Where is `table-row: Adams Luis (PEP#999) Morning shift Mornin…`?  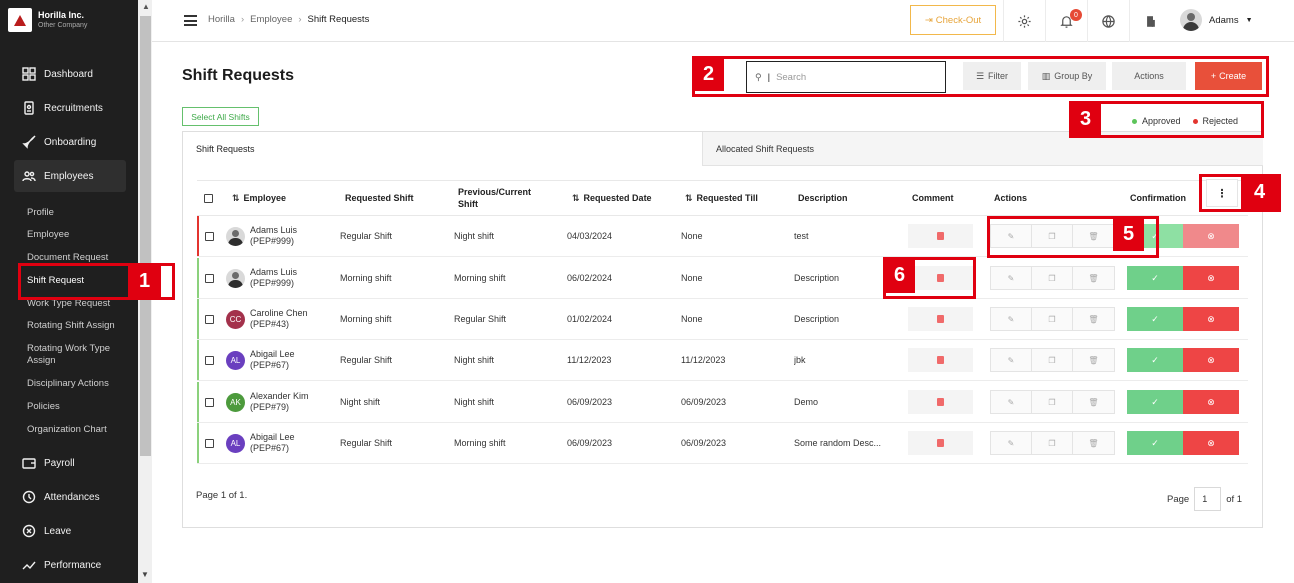
table-row: Adams Luis (PEP#999) Morning shift Mornin… is located at coordinates (722, 278).